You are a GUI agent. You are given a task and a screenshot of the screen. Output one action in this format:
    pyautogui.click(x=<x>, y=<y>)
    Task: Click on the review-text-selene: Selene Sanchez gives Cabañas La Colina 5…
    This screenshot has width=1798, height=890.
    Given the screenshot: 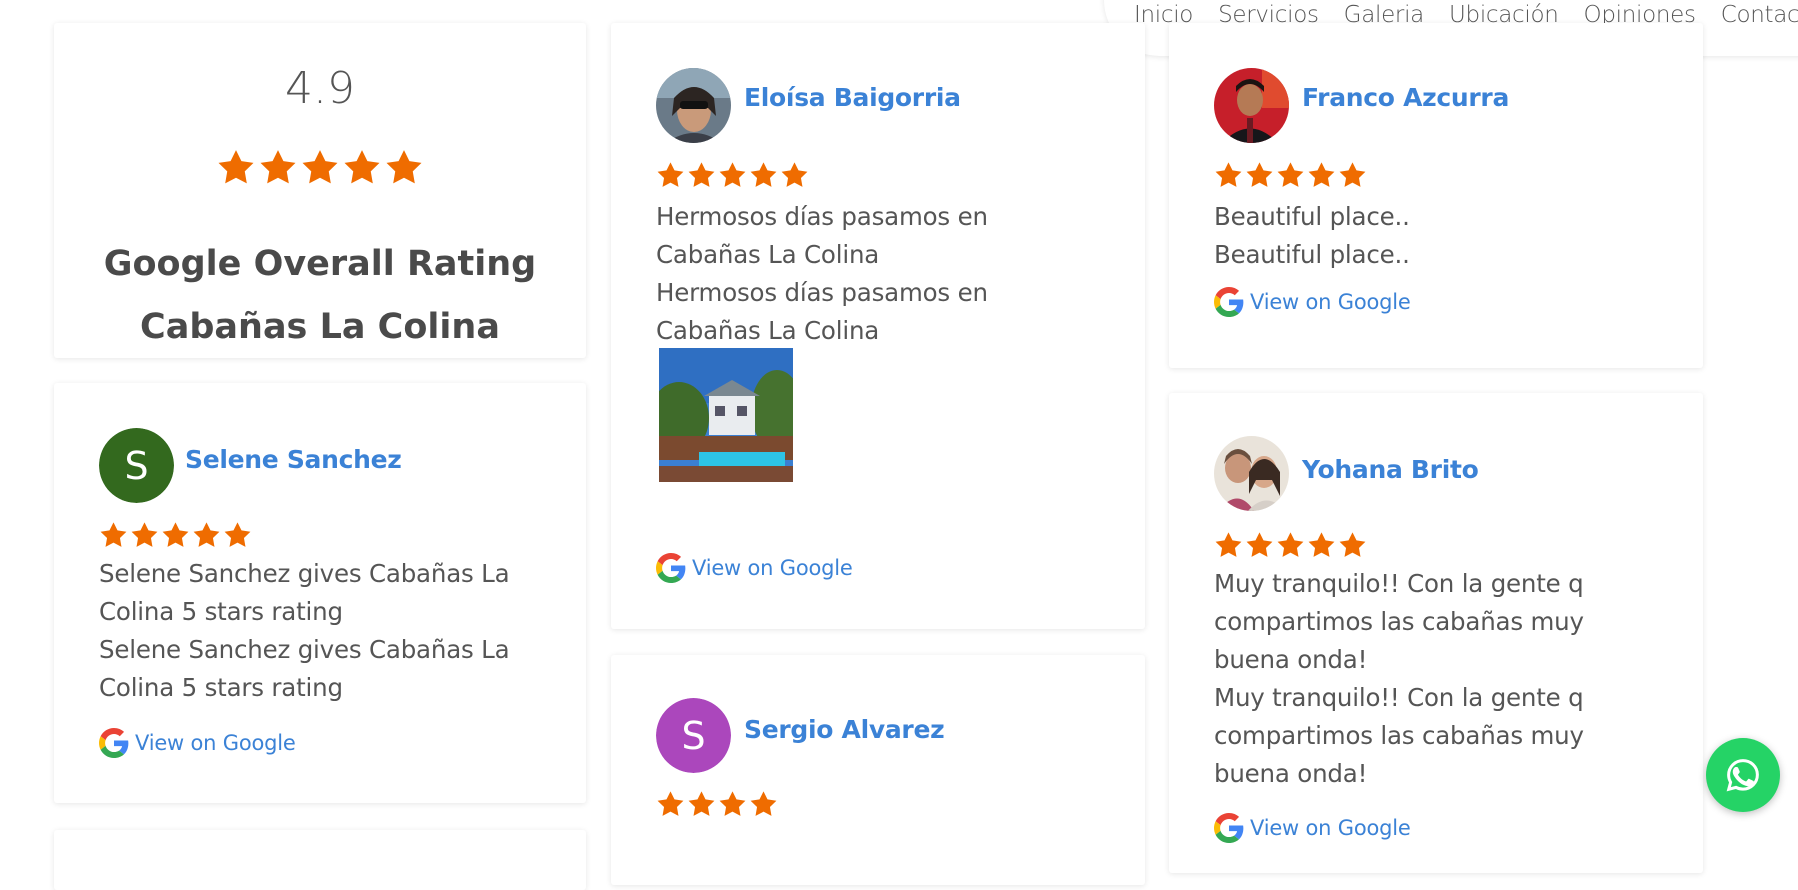 What is the action you would take?
    pyautogui.click(x=304, y=630)
    